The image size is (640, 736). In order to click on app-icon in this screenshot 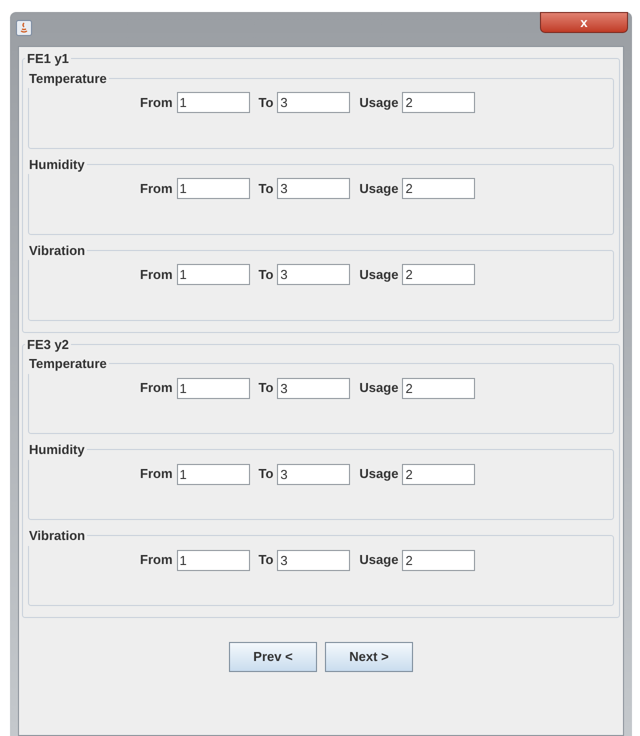, I will do `click(24, 28)`.